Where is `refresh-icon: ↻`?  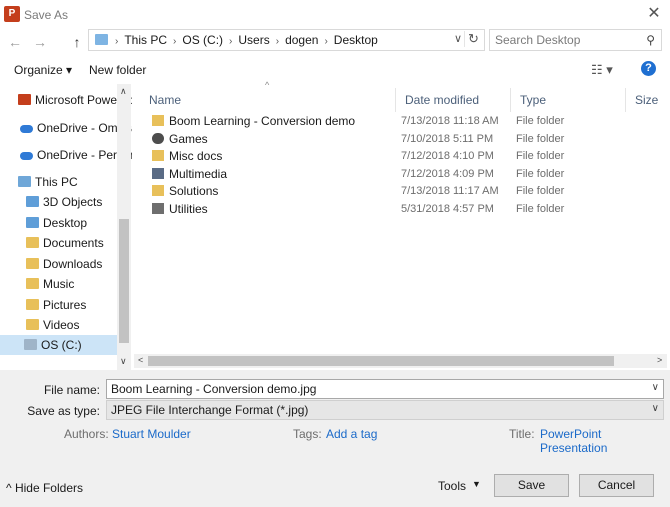
refresh-icon: ↻ is located at coordinates (473, 39).